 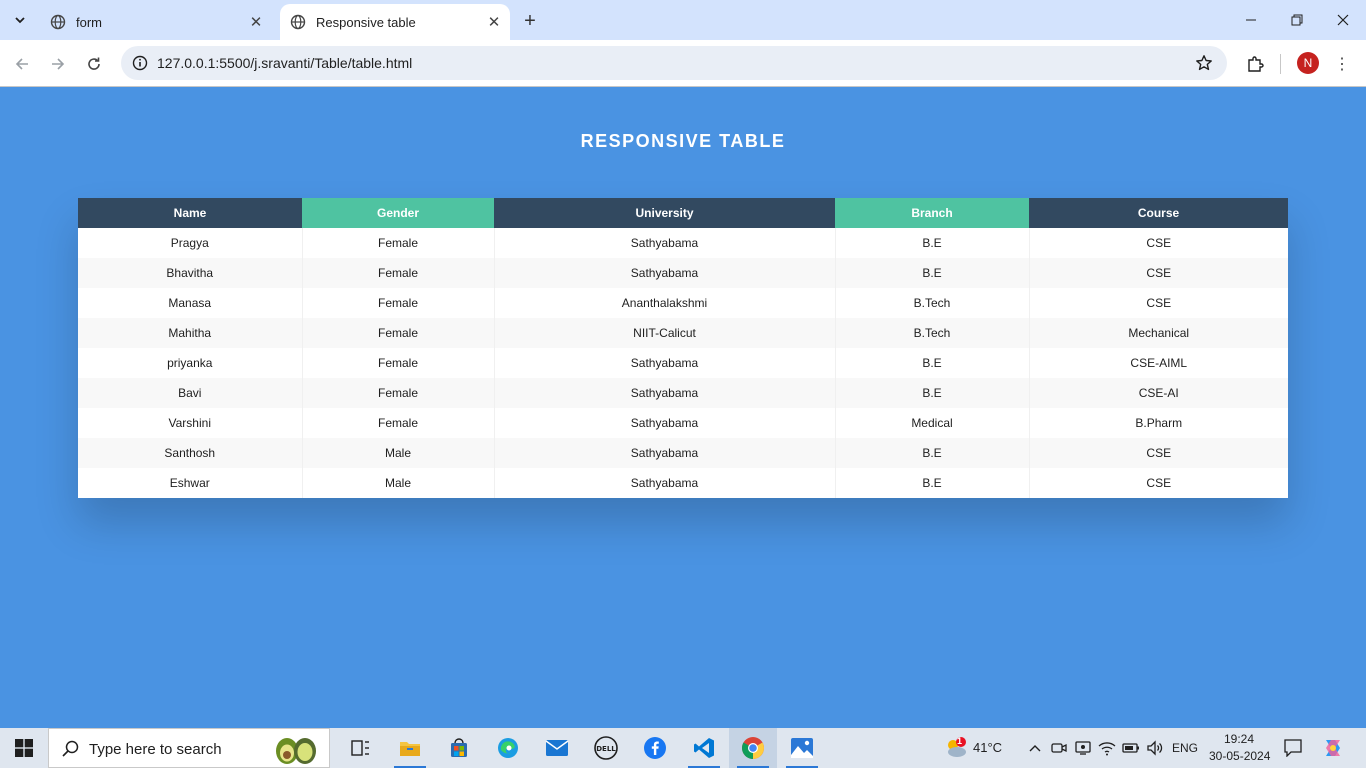 What do you see at coordinates (24, 748) in the screenshot?
I see `windows-start-icon` at bounding box center [24, 748].